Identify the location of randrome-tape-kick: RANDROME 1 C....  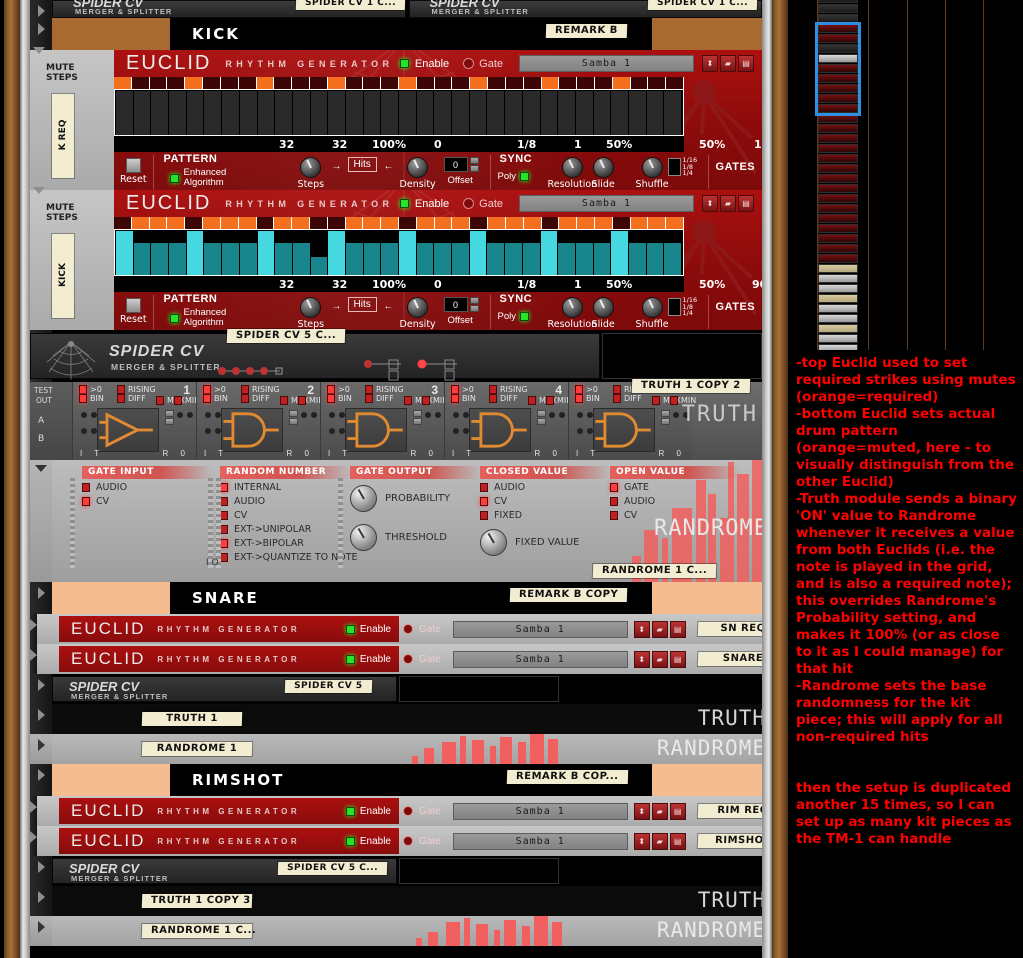
(654, 571).